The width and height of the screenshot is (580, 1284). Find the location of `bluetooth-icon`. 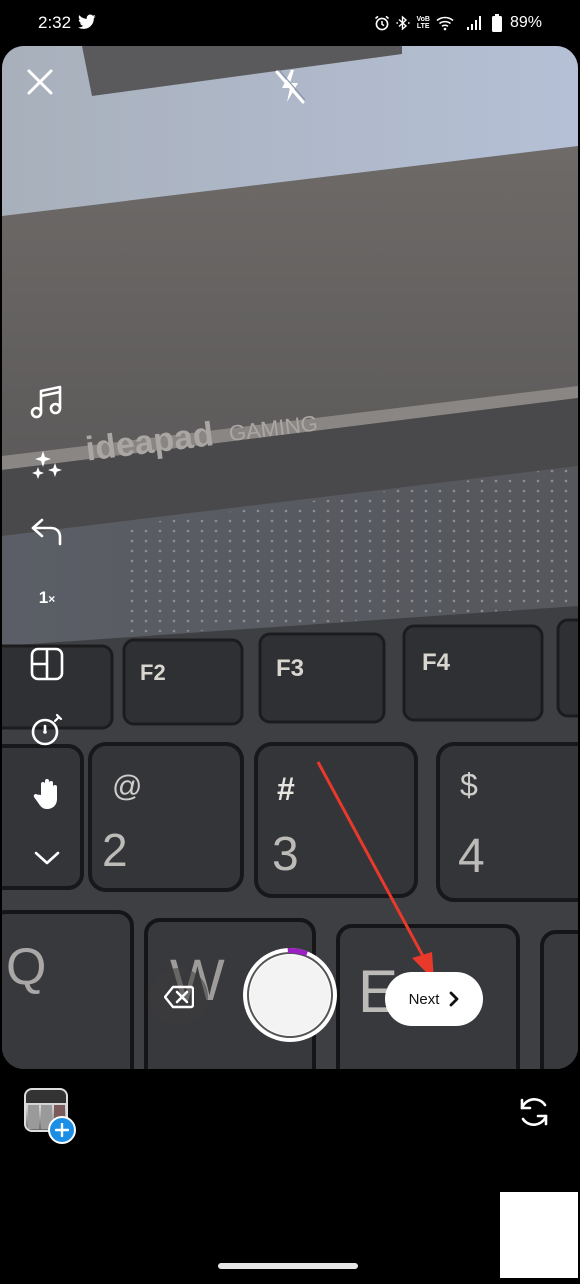

bluetooth-icon is located at coordinates (403, 23).